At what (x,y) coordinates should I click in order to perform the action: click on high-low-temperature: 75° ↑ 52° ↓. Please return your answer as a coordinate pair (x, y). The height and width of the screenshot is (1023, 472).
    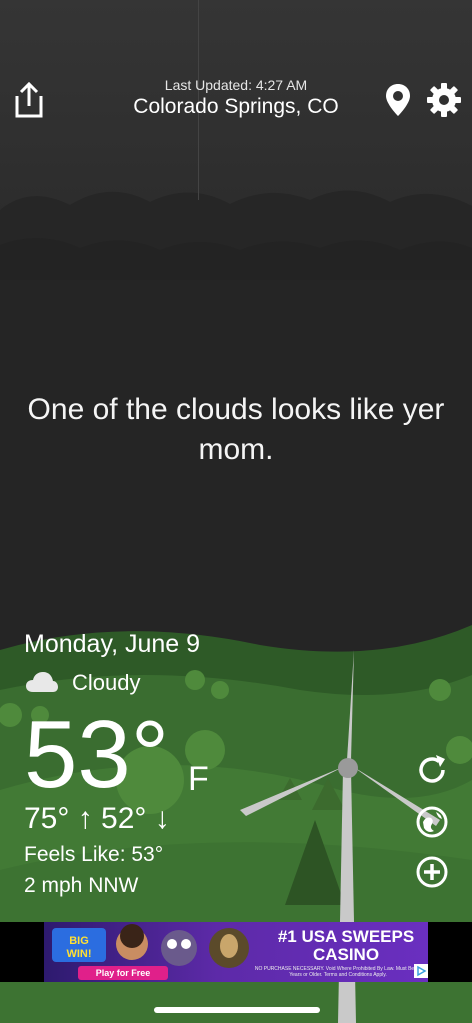
    Looking at the image, I should click on (97, 818).